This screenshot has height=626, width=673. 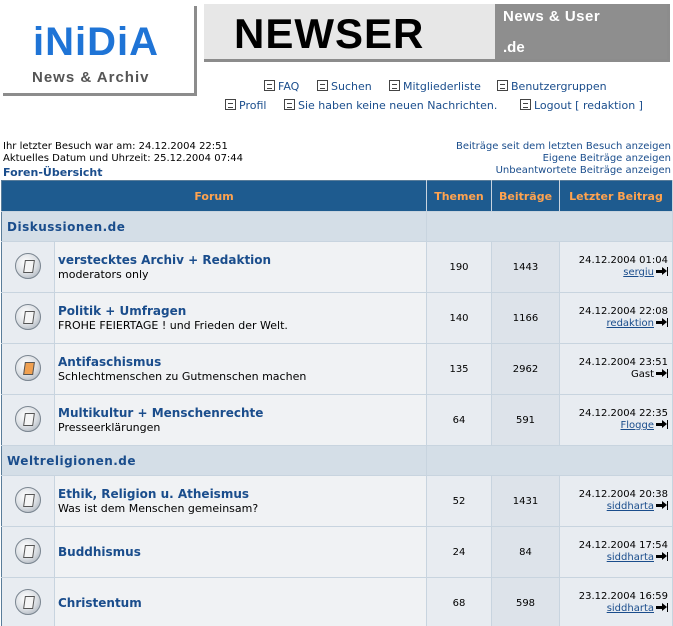 I want to click on forum-name-link: Politik + Umfragen, so click(x=242, y=311).